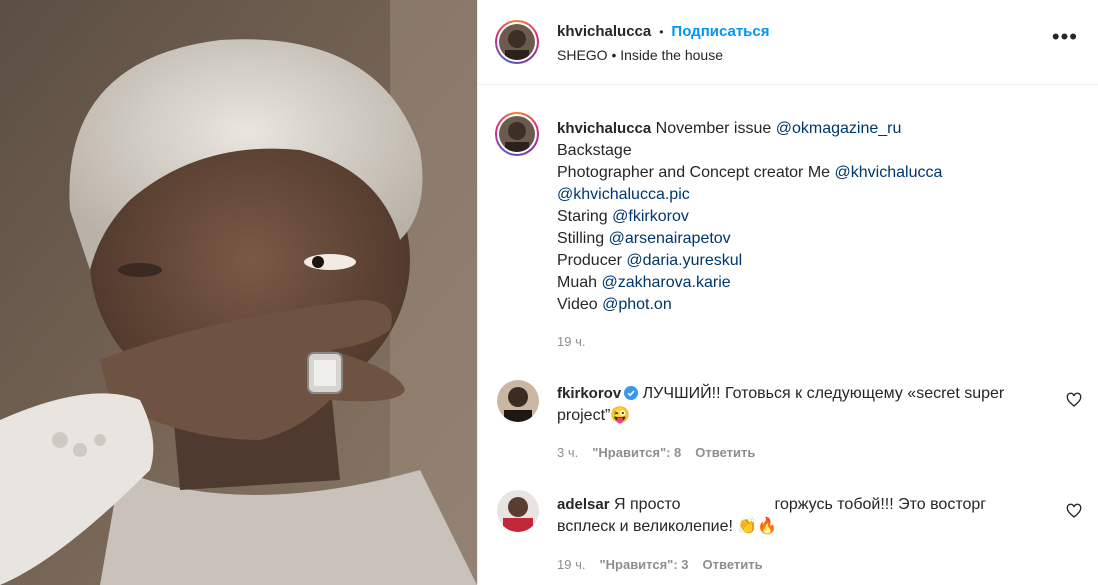 The width and height of the screenshot is (1098, 585). I want to click on caption-text: Stilling, so click(581, 238).